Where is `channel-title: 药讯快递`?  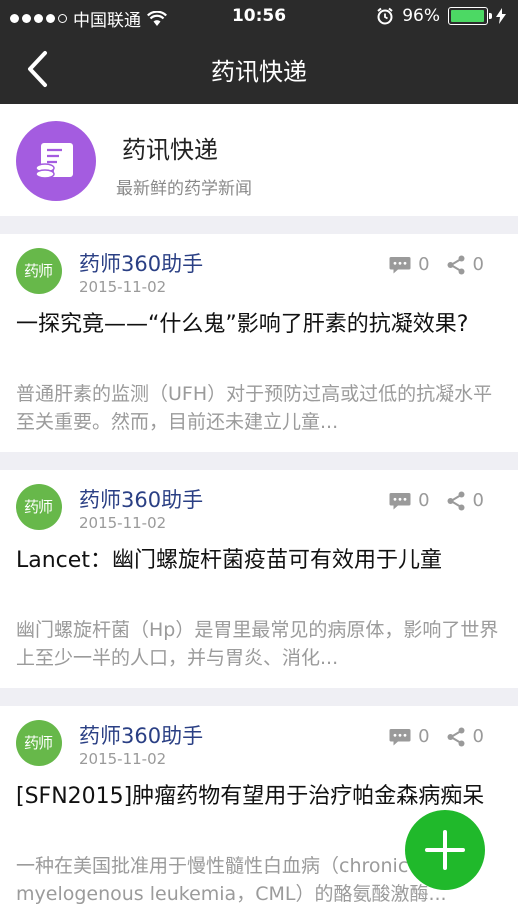
channel-title: 药讯快递 is located at coordinates (170, 150).